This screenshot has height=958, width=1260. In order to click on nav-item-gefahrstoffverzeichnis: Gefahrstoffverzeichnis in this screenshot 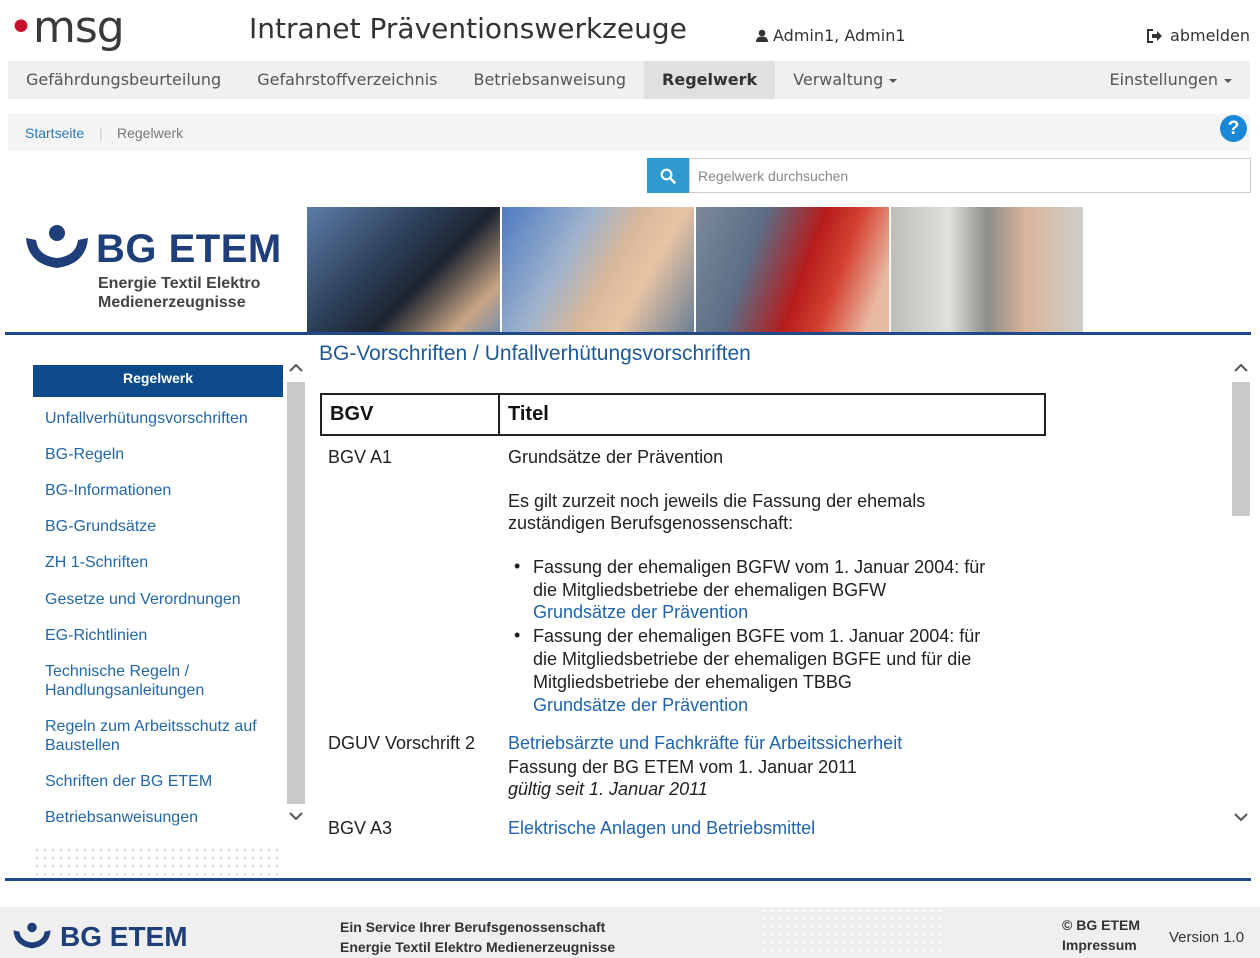, I will do `click(347, 80)`.